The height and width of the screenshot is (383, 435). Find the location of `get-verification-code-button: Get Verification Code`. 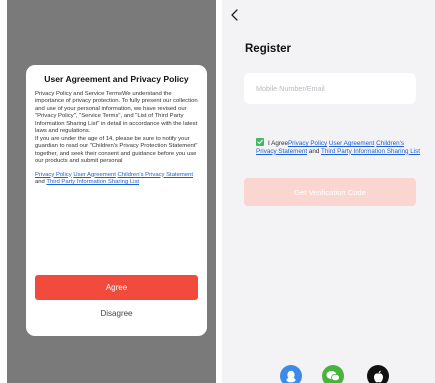

get-verification-code-button: Get Verification Code is located at coordinates (330, 192).